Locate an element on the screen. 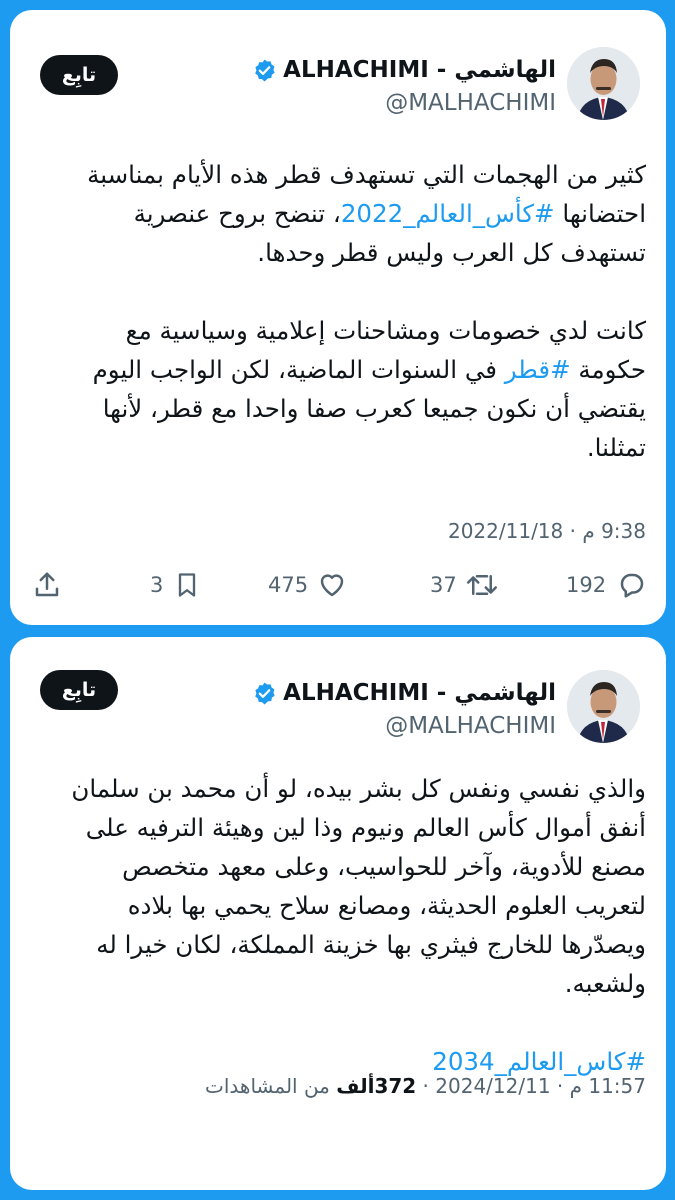 The image size is (675, 1200). views-count: 372ألف is located at coordinates (376, 1086).